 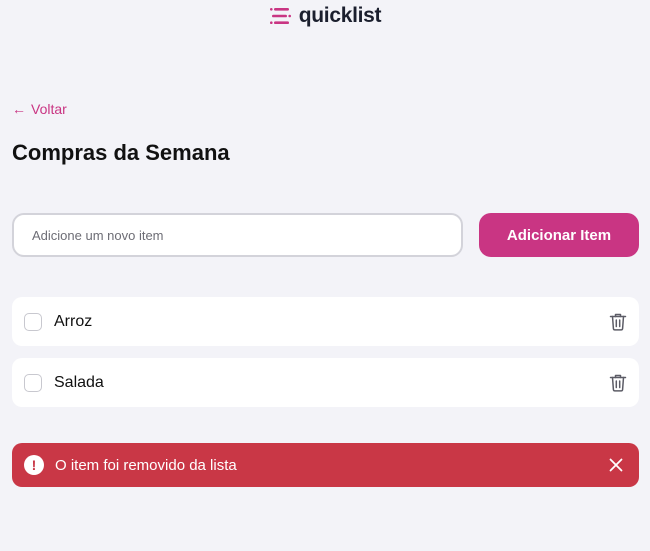 I want to click on back-link: ← Voltar, so click(x=39, y=109).